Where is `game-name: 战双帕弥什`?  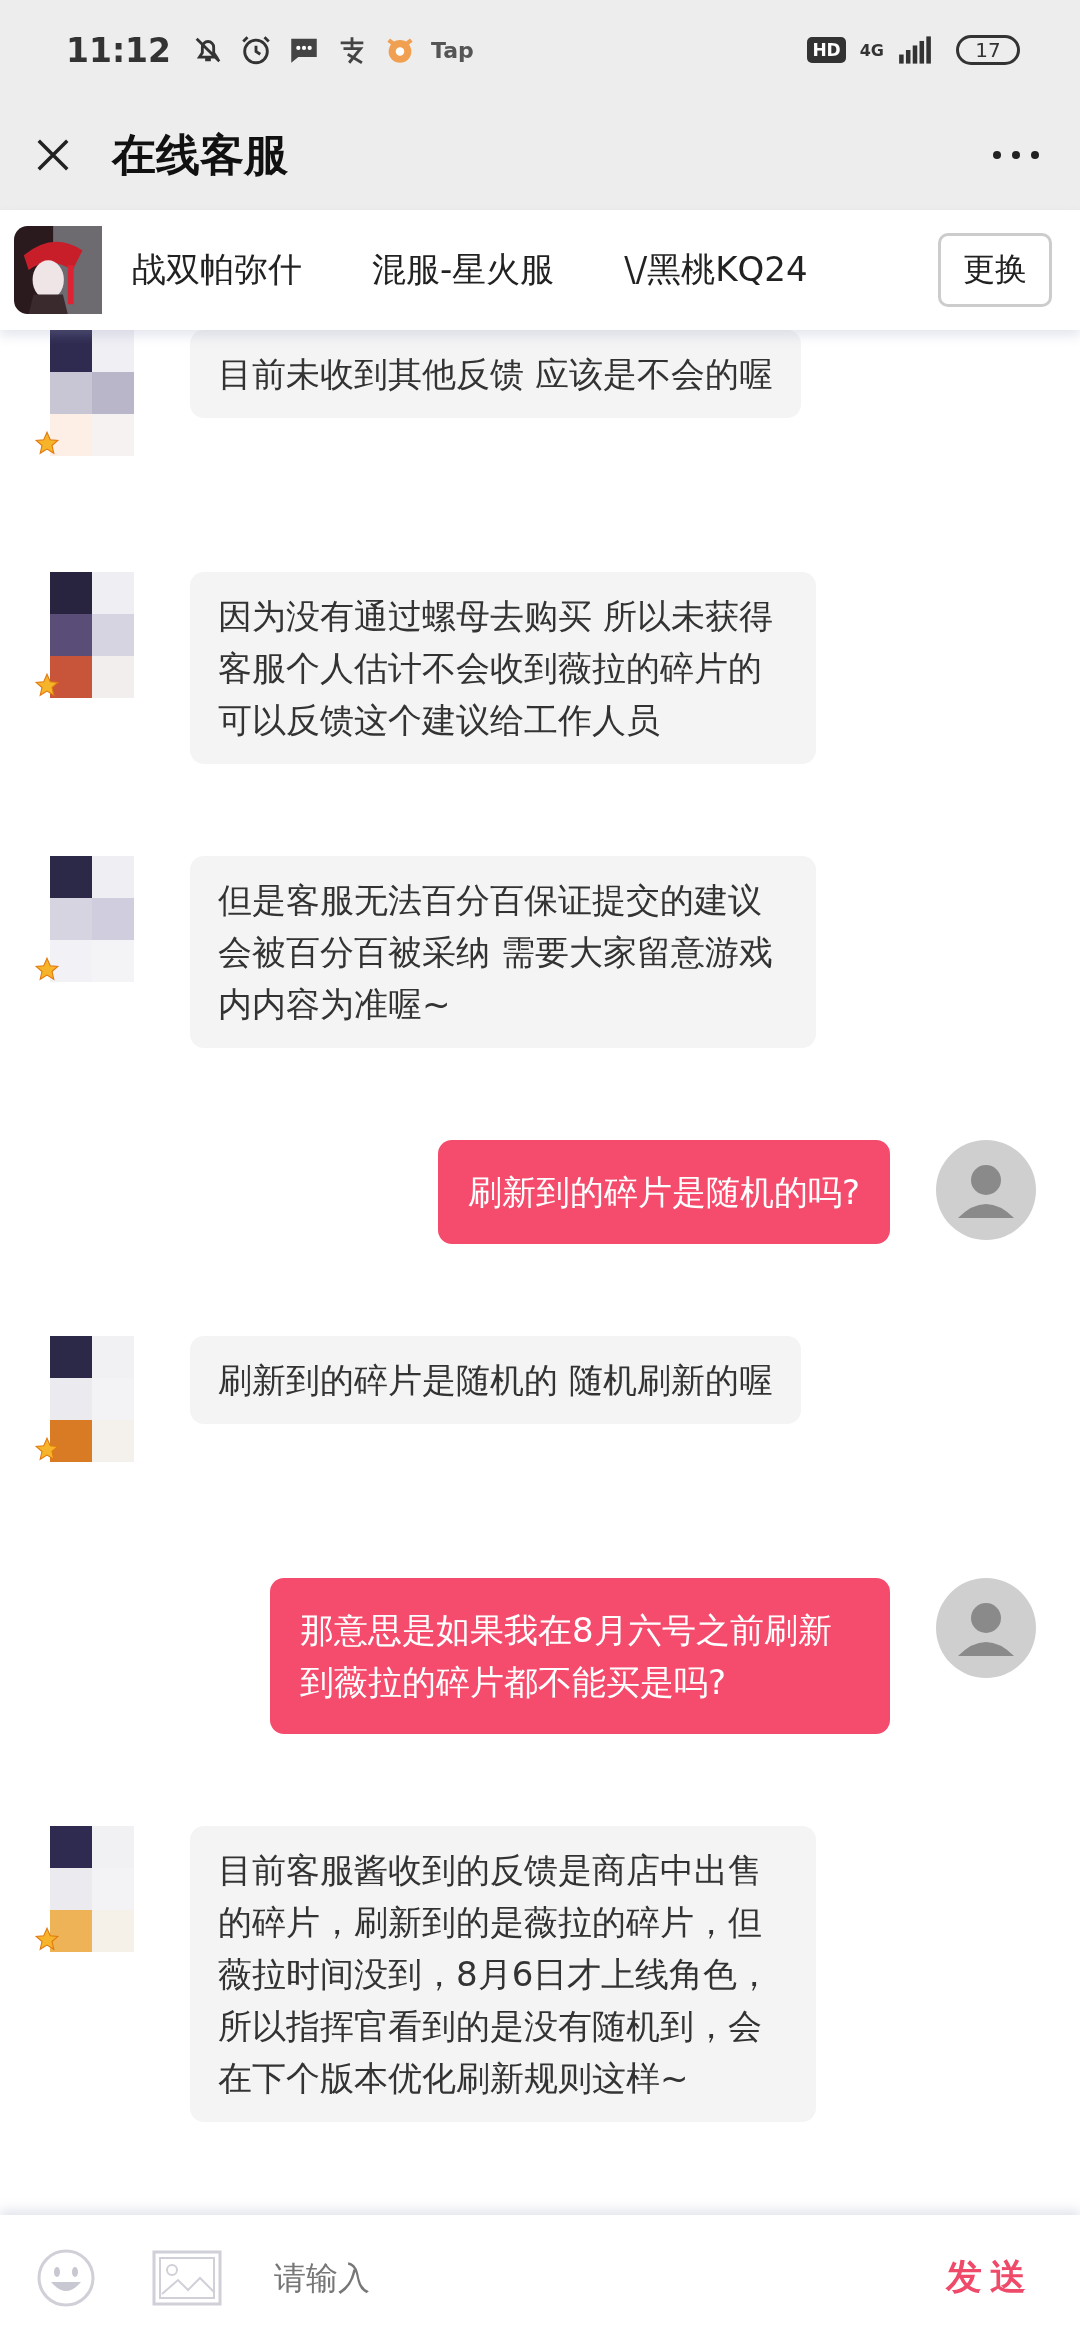 game-name: 战双帕弥什 is located at coordinates (217, 269).